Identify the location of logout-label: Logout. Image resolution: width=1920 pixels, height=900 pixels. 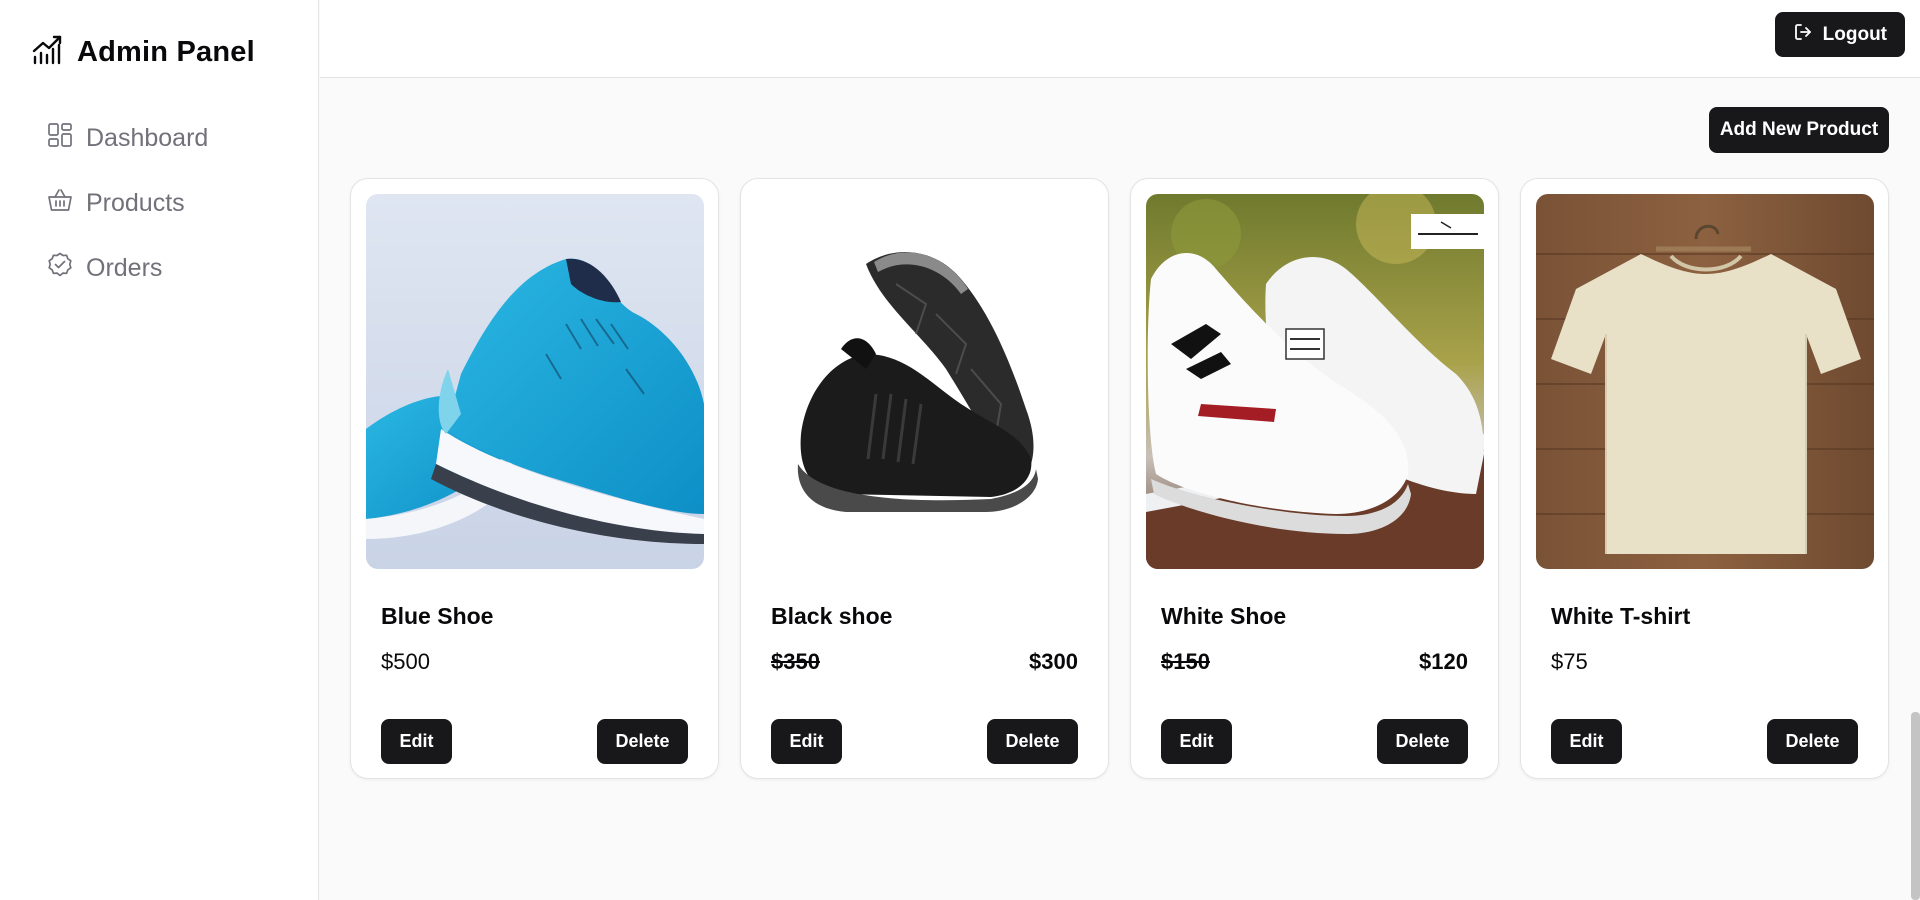
(1854, 34).